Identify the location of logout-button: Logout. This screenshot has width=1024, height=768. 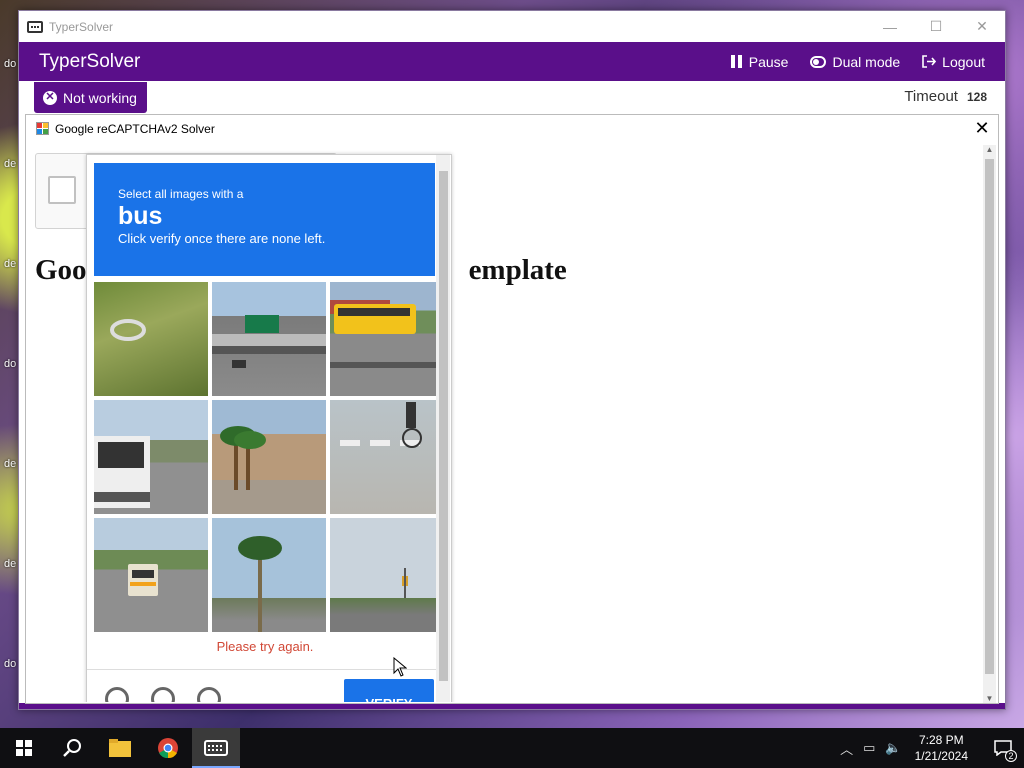
(953, 62).